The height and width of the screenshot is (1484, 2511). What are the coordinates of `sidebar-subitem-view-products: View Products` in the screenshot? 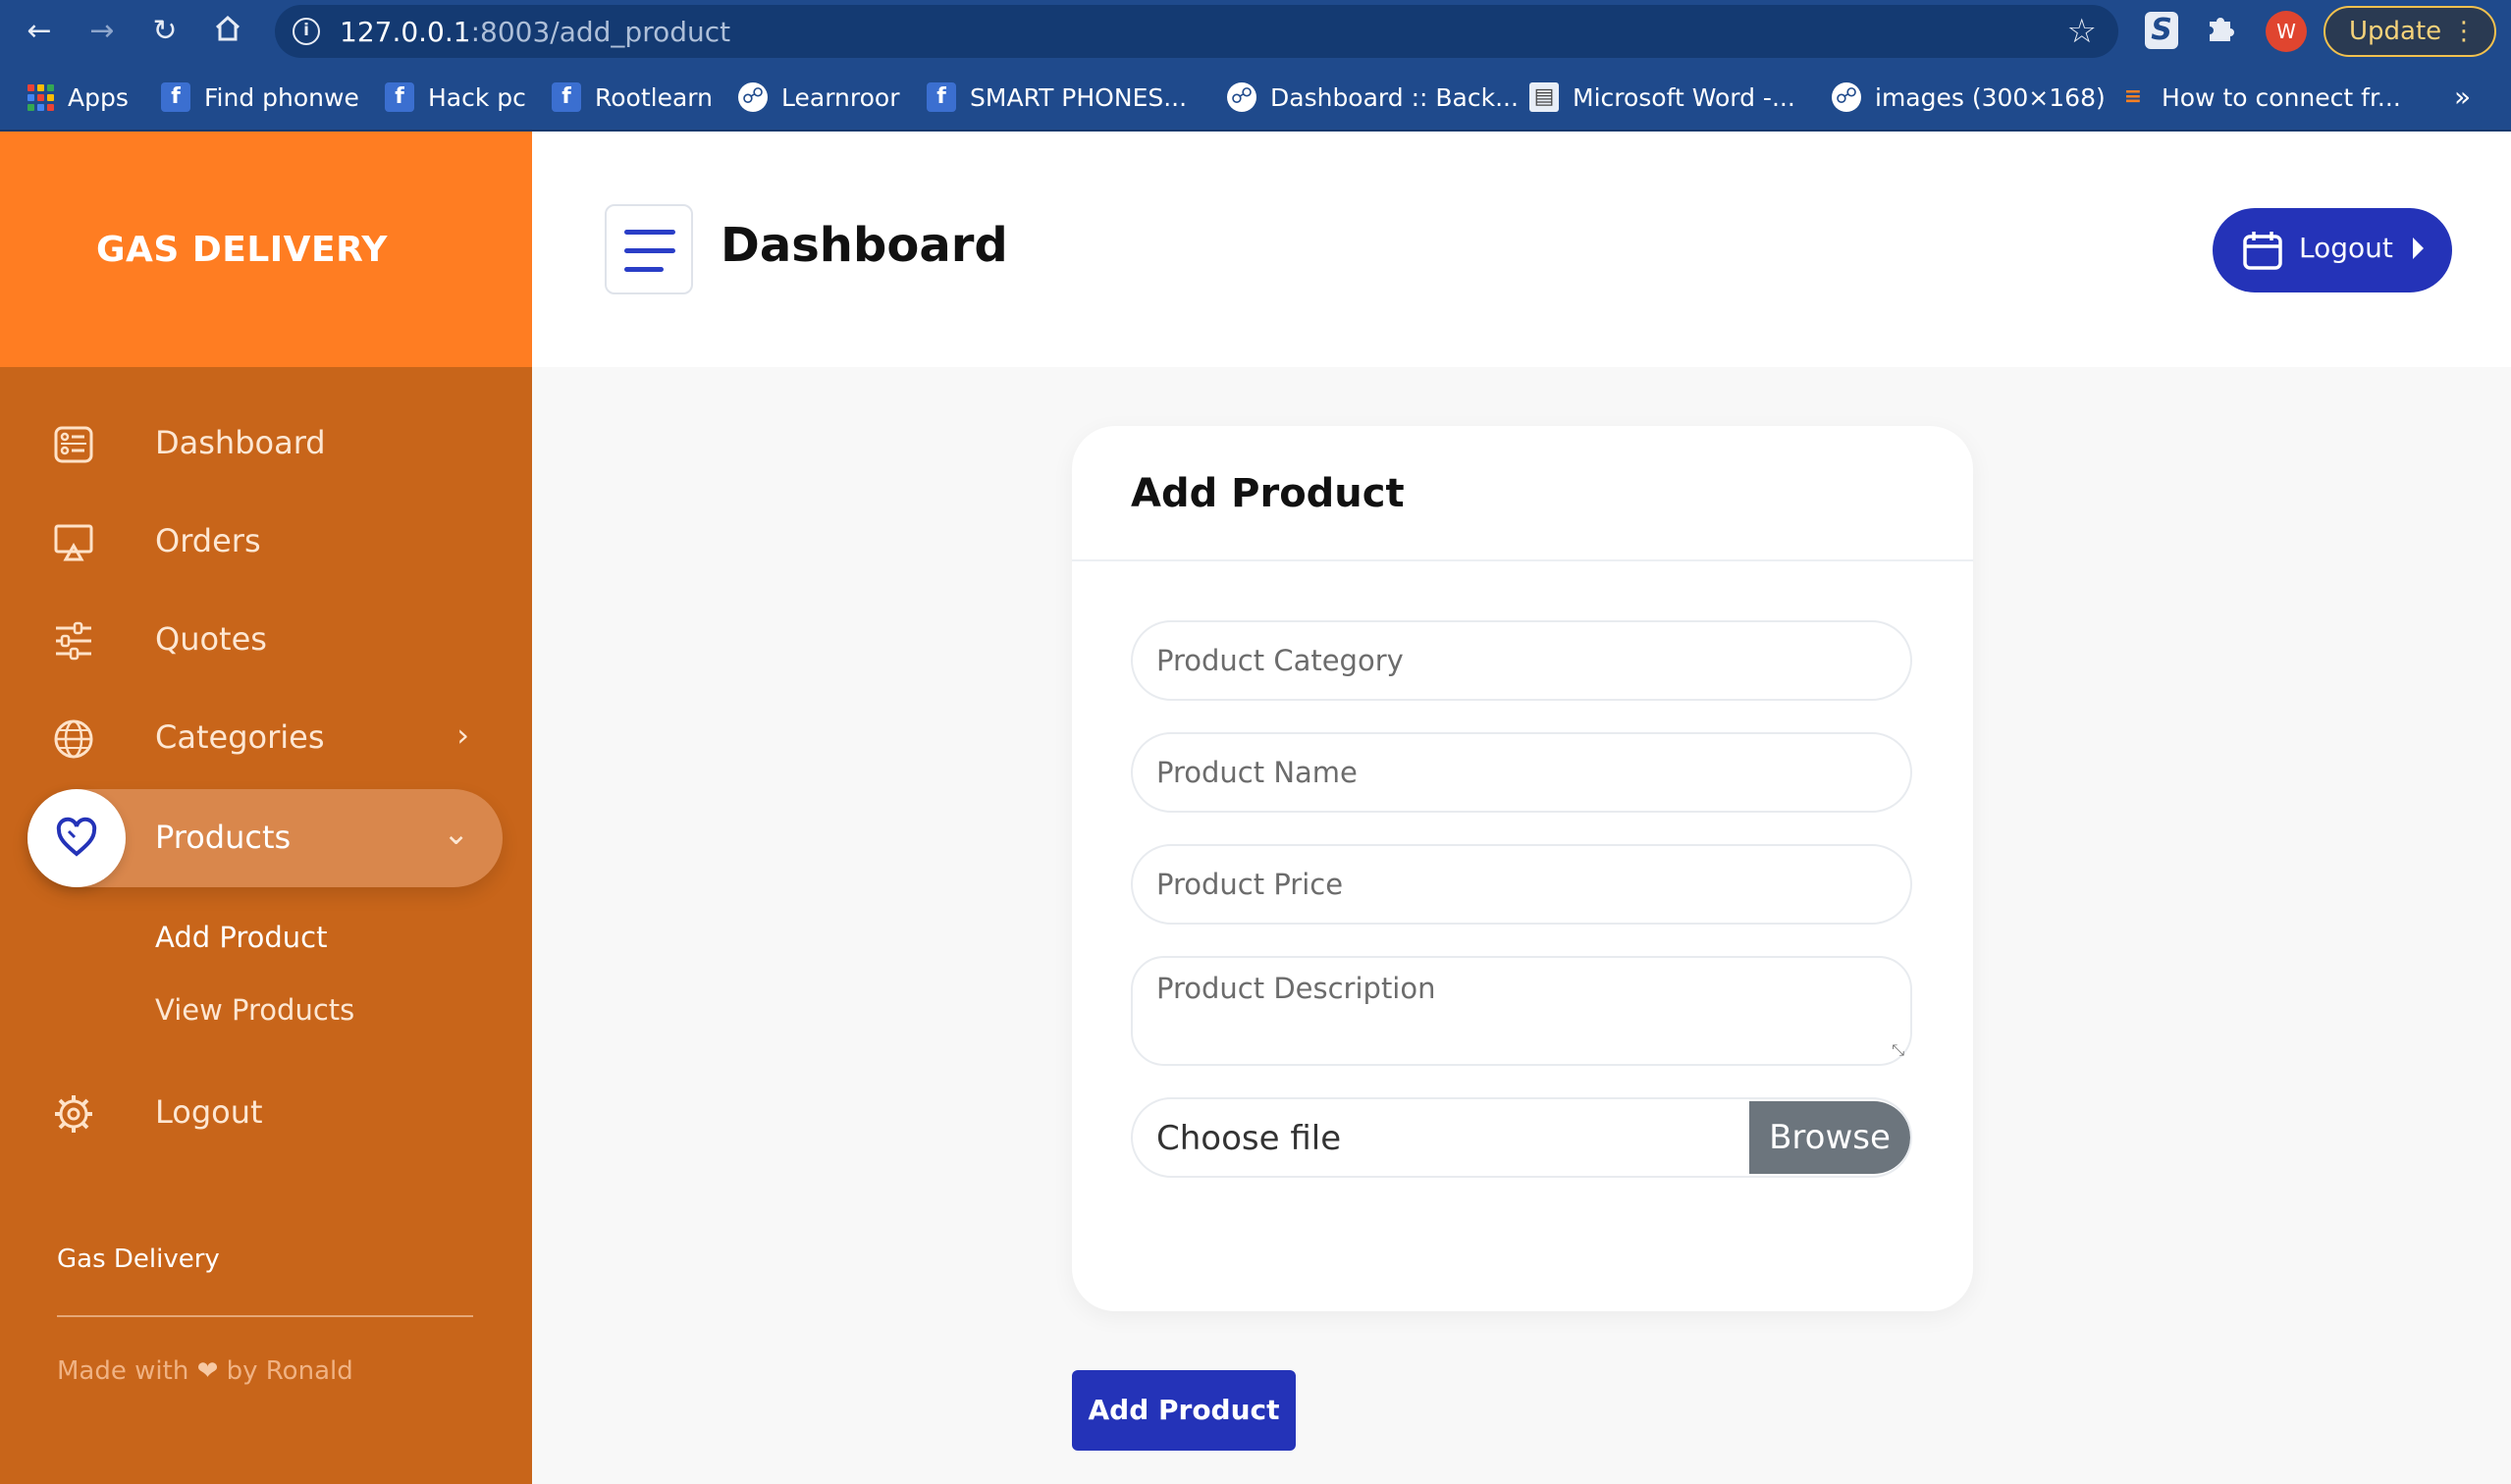 It's located at (254, 1010).